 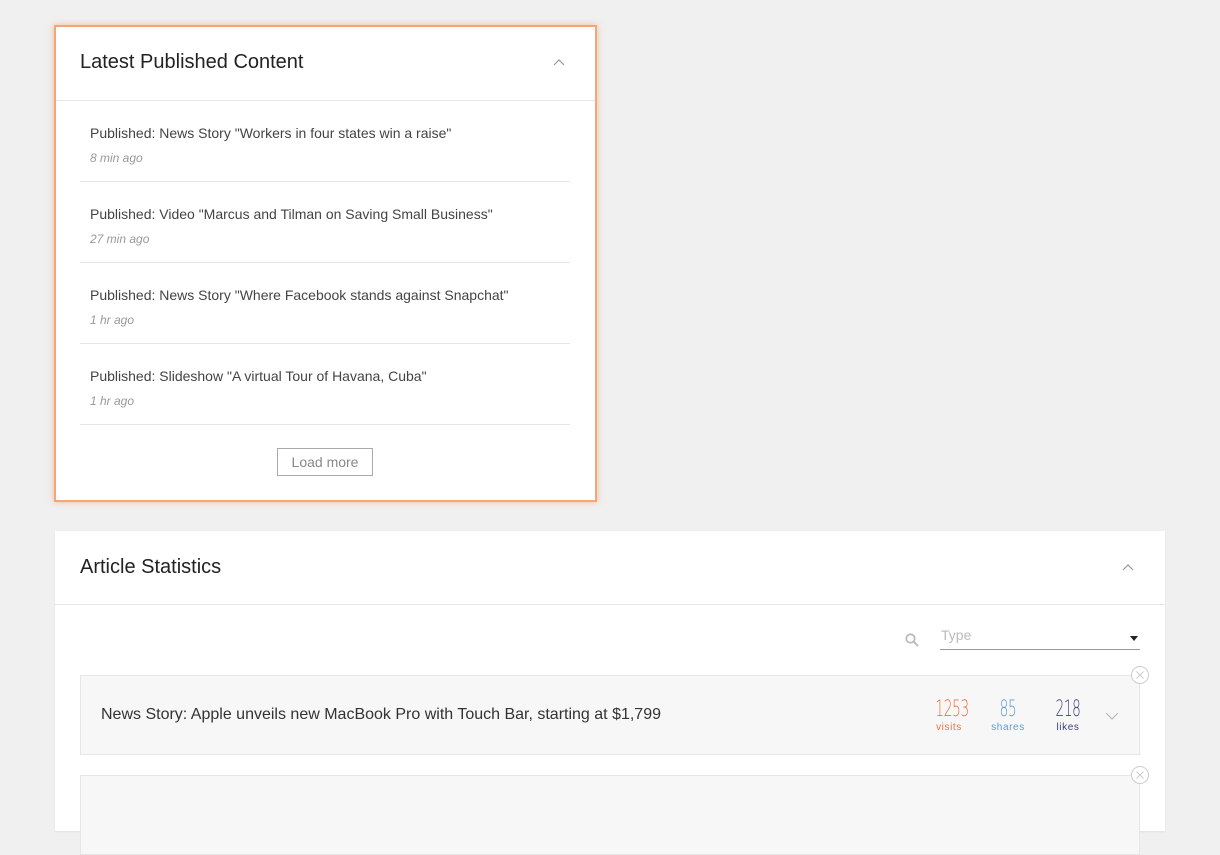 I want to click on caret-down-icon, so click(x=1134, y=638).